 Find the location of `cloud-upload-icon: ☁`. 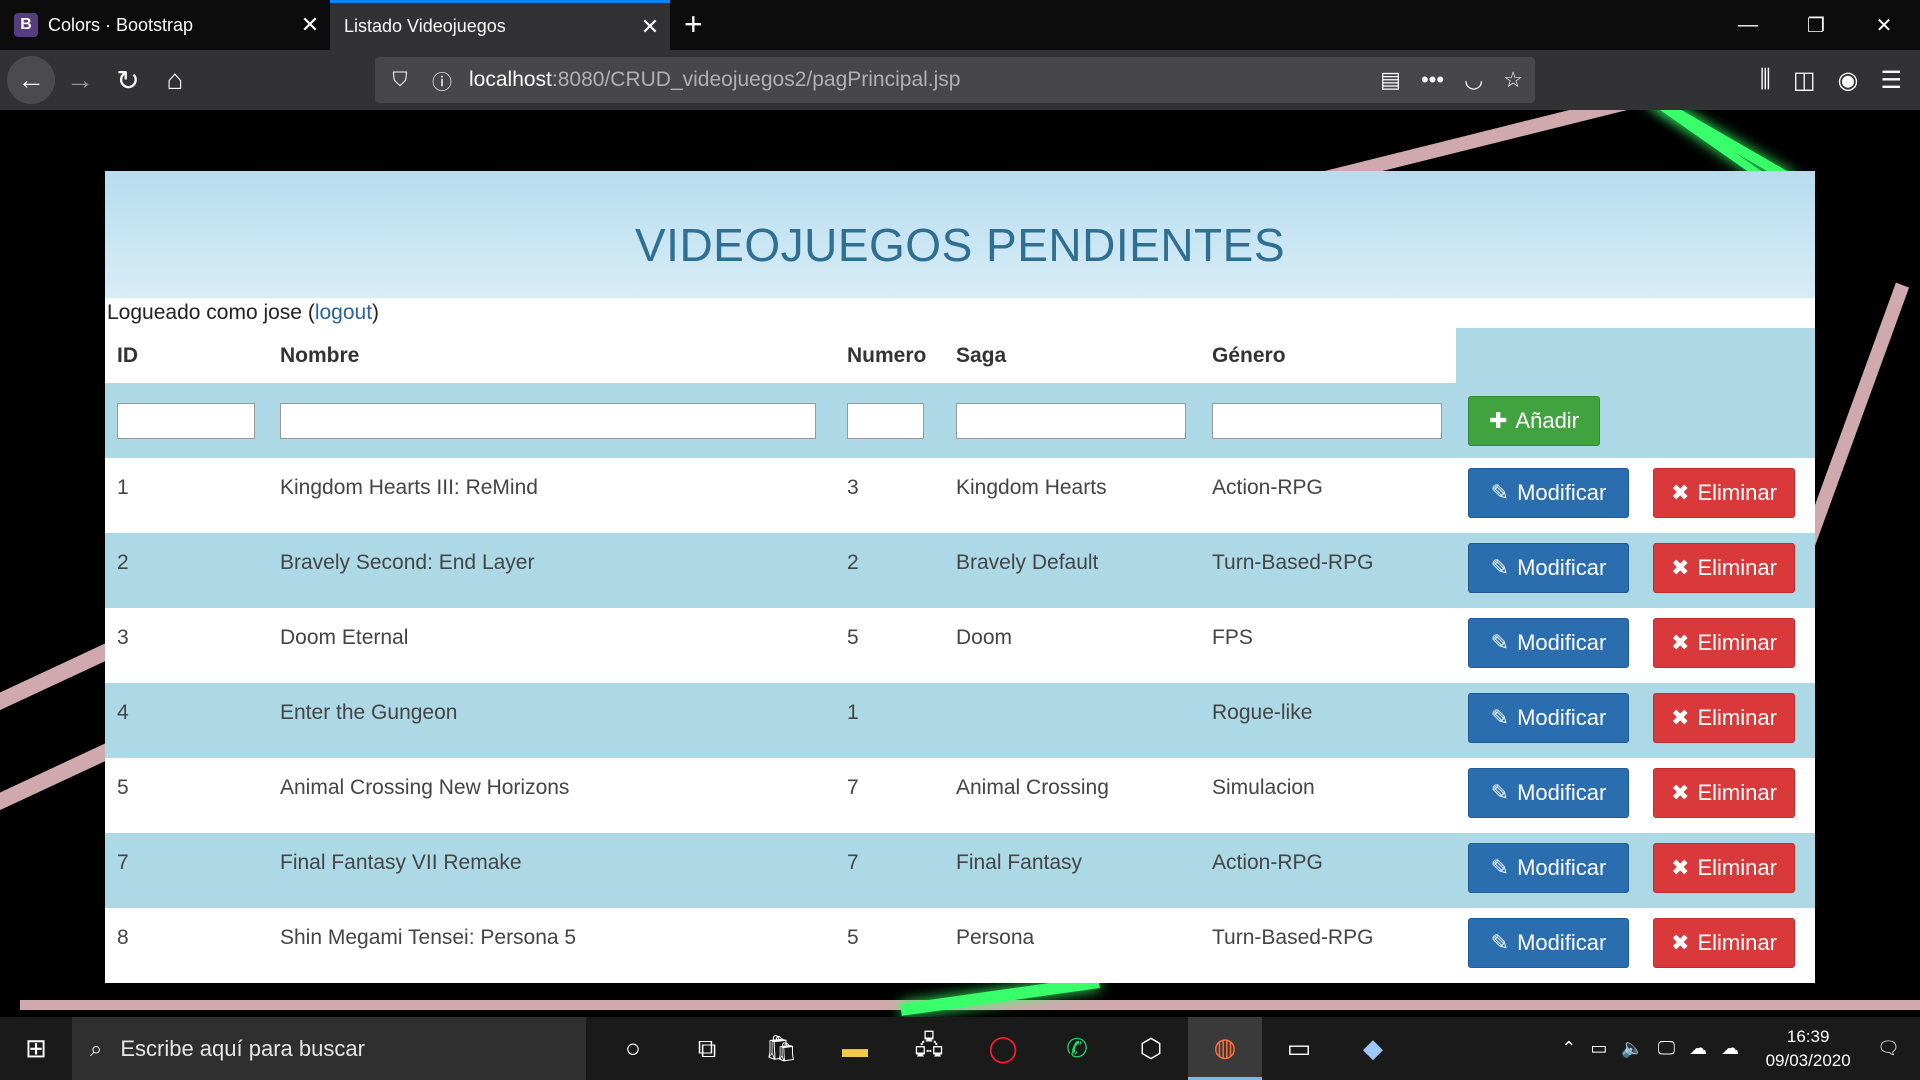

cloud-upload-icon: ☁ is located at coordinates (1698, 1048).